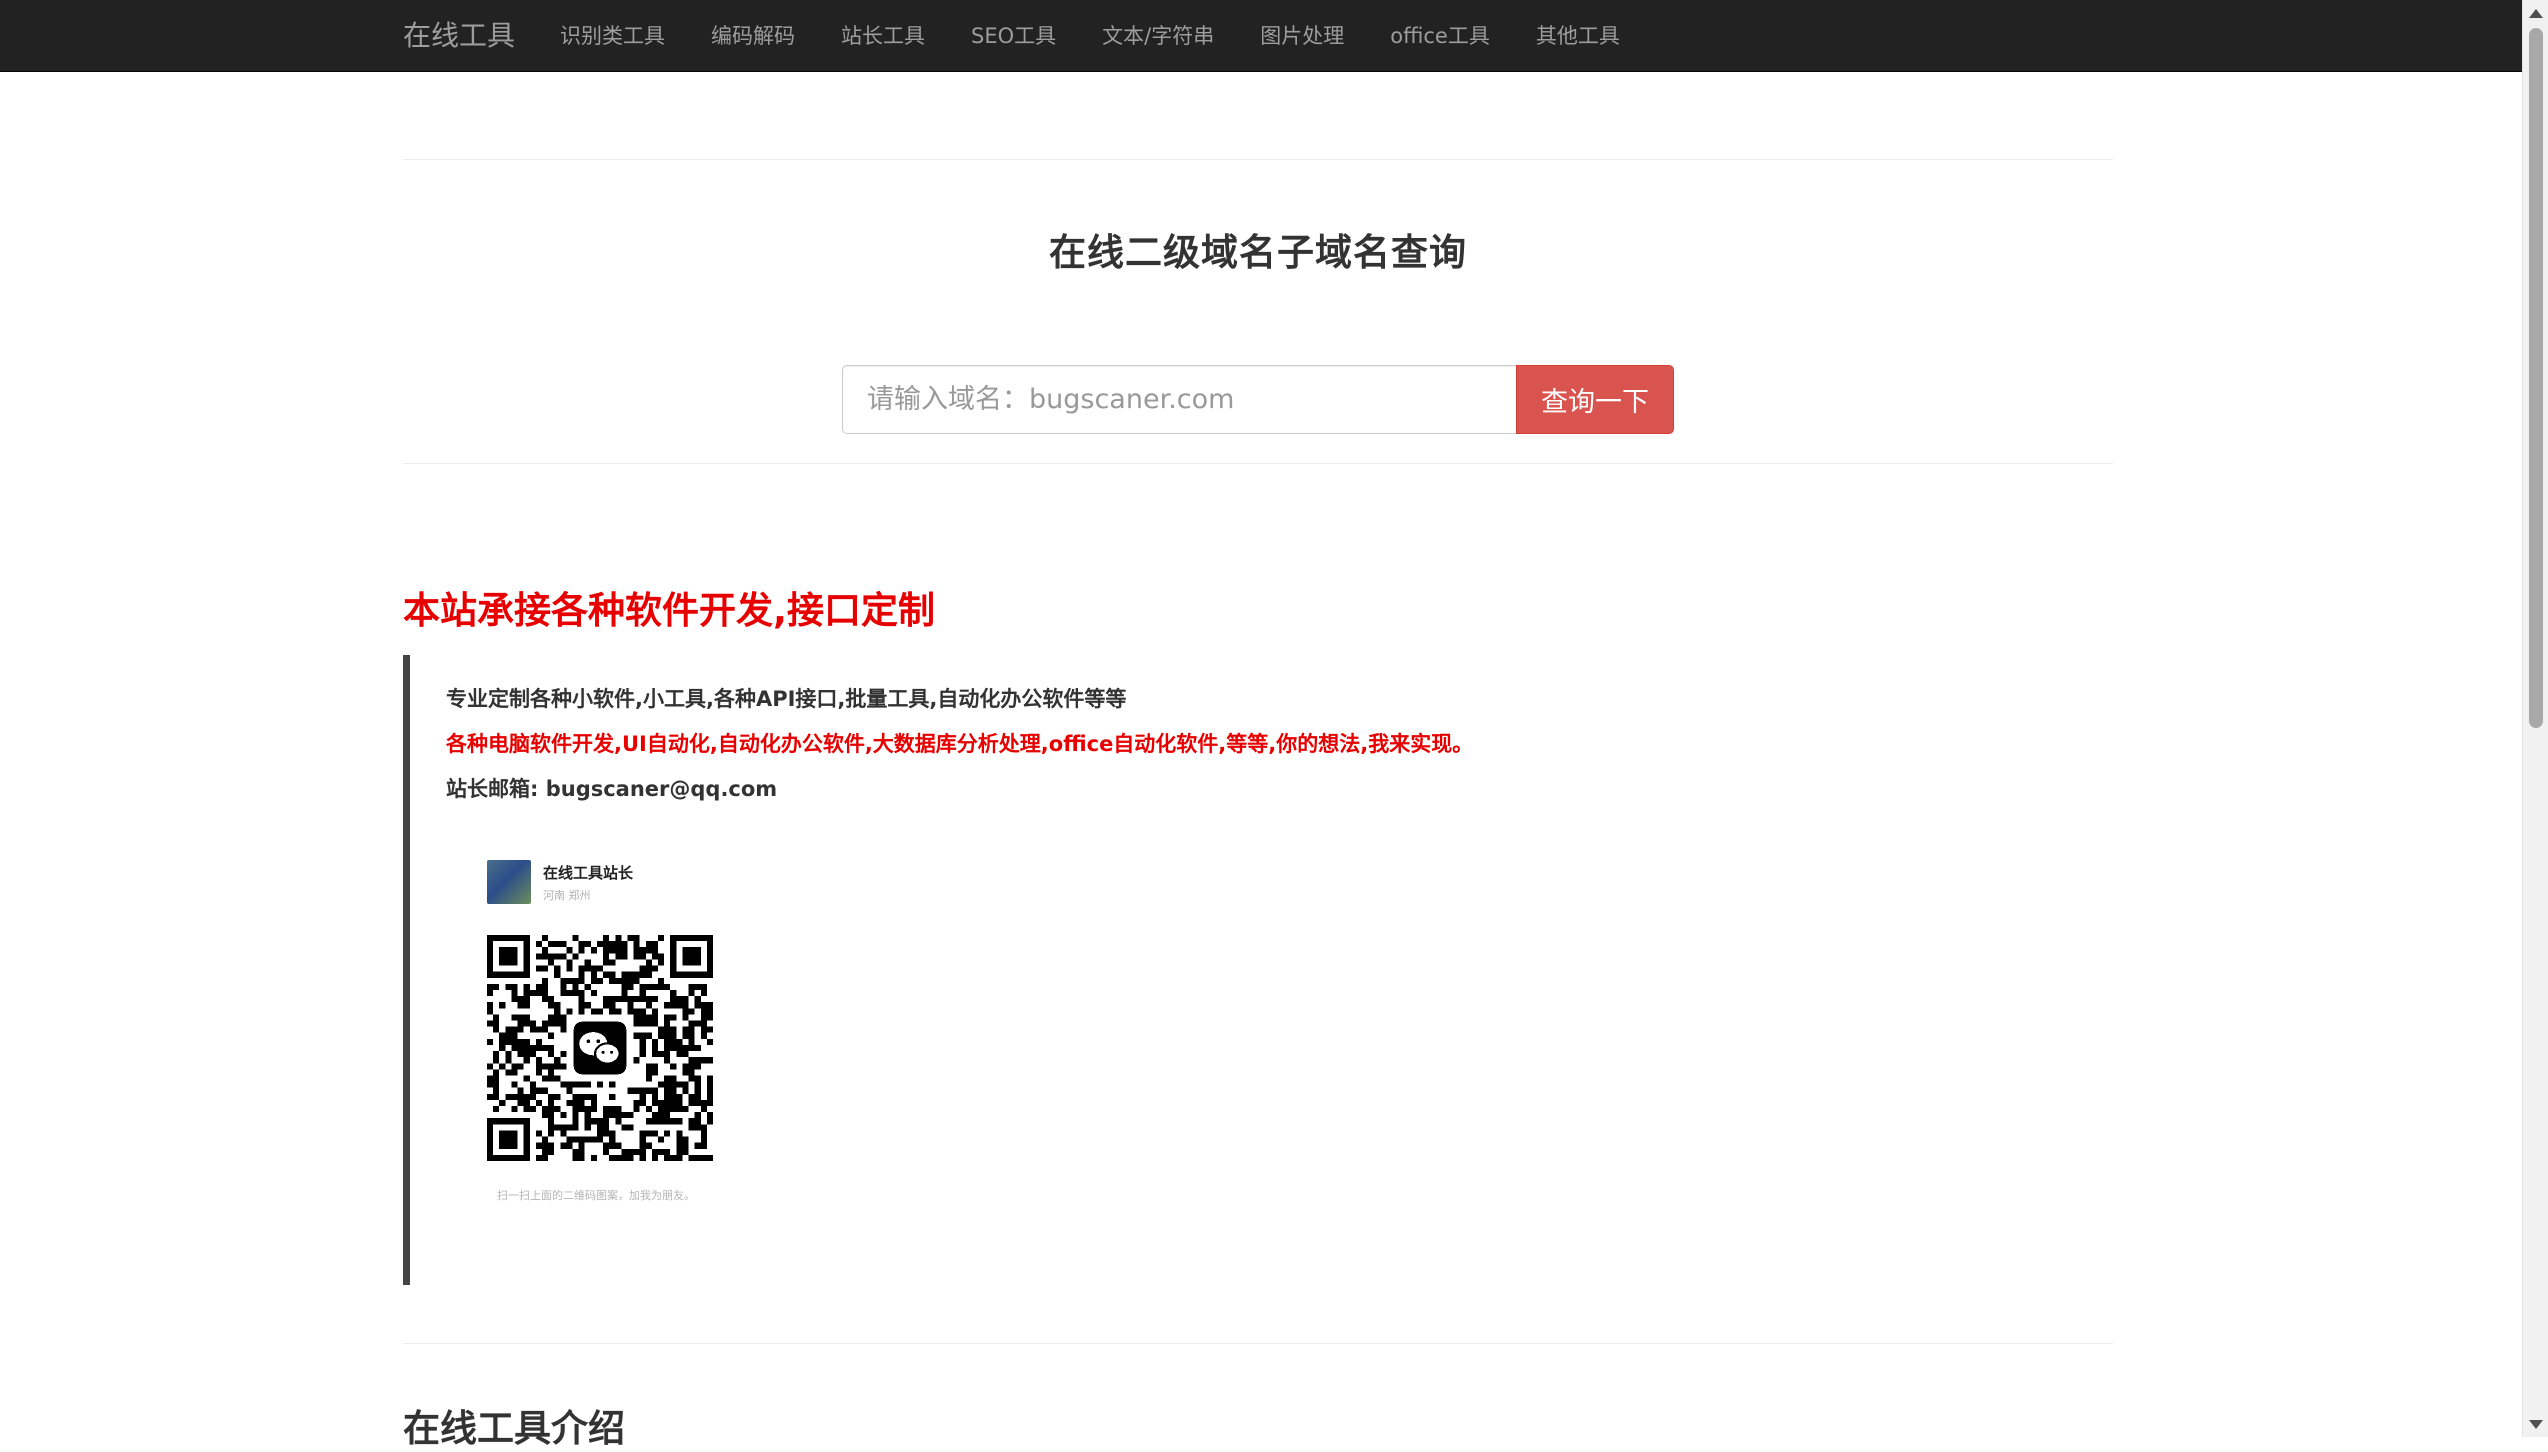 The image size is (2548, 1452). Describe the element at coordinates (596, 1195) in the screenshot. I see `qr-caption: 扫一扫上面的二维码图案，加我为朋友。` at that location.